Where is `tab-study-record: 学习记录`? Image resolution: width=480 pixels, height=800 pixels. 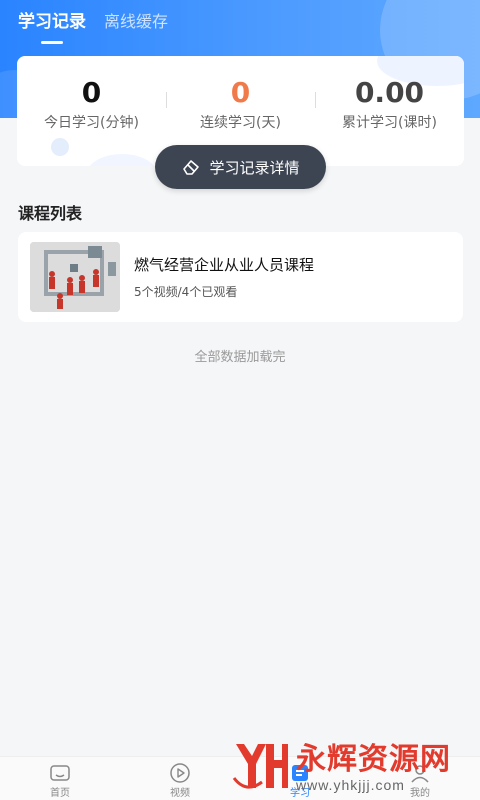
tab-study-record: 学习记录 is located at coordinates (52, 22).